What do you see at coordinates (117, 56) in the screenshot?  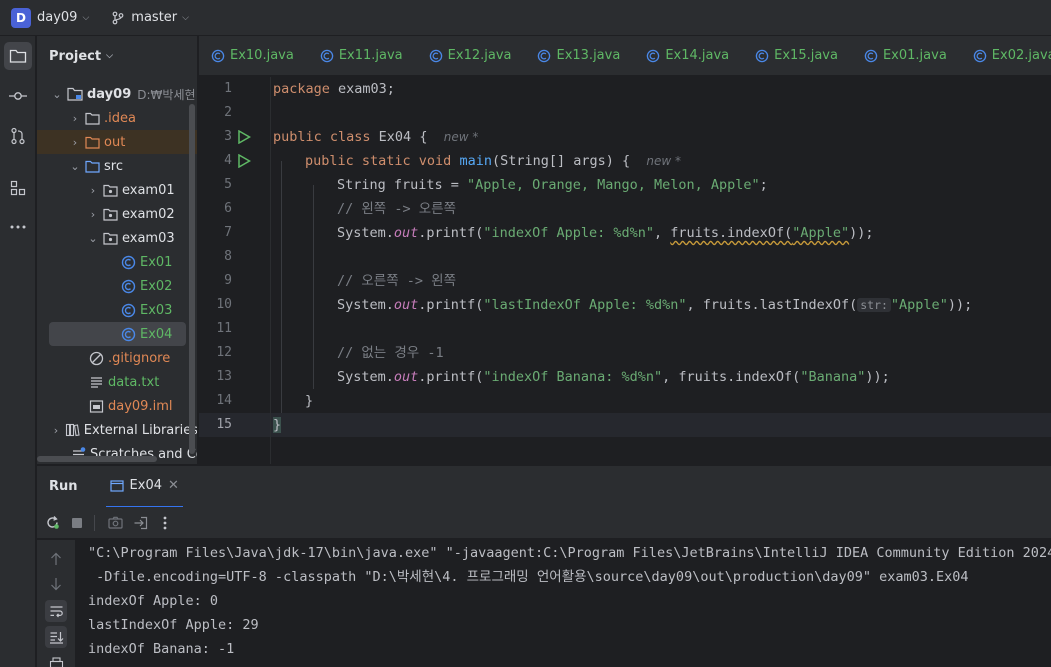 I see `project-panel-header: Project ⌵` at bounding box center [117, 56].